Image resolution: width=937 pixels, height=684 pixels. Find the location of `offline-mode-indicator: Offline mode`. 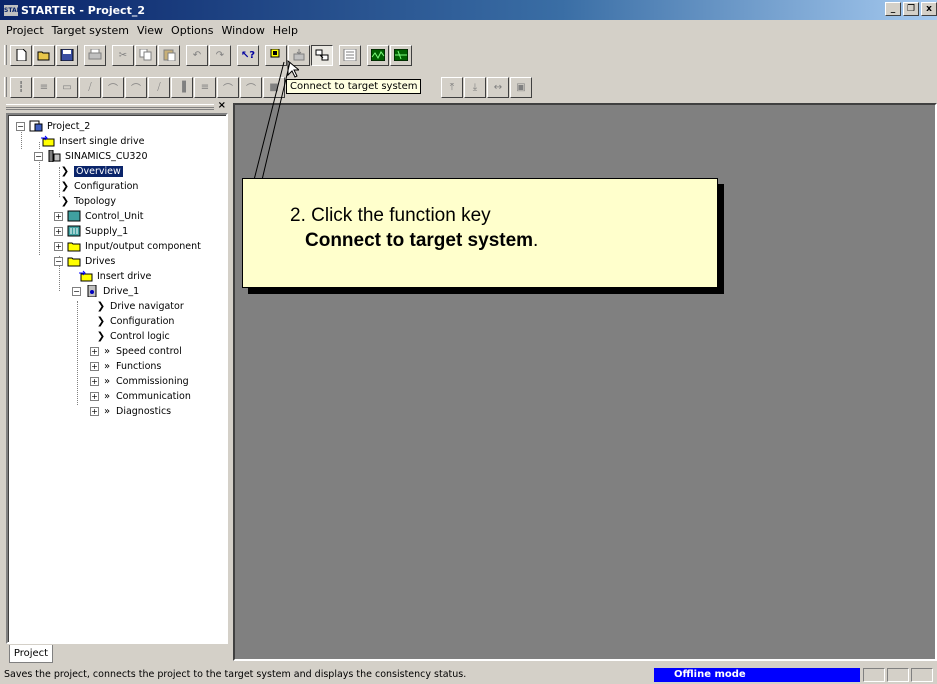

offline-mode-indicator: Offline mode is located at coordinates (757, 675).